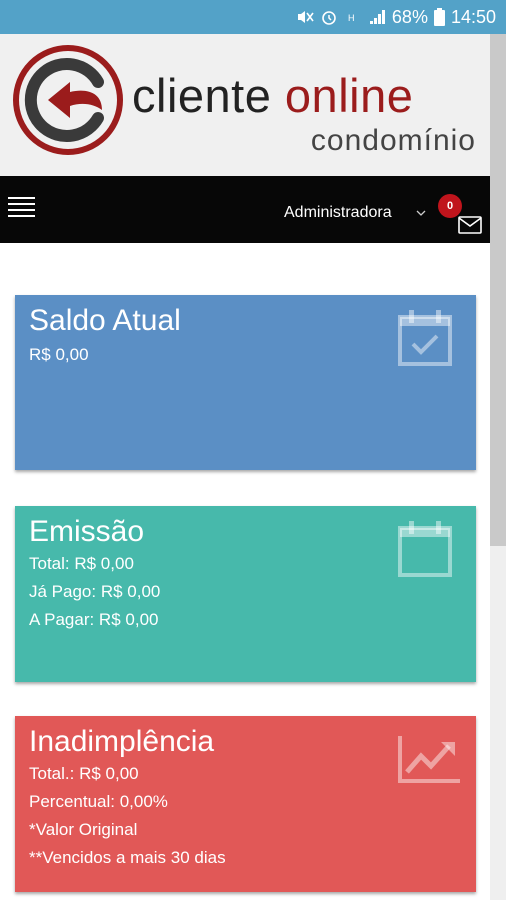  I want to click on line-chart-icon, so click(429, 759).